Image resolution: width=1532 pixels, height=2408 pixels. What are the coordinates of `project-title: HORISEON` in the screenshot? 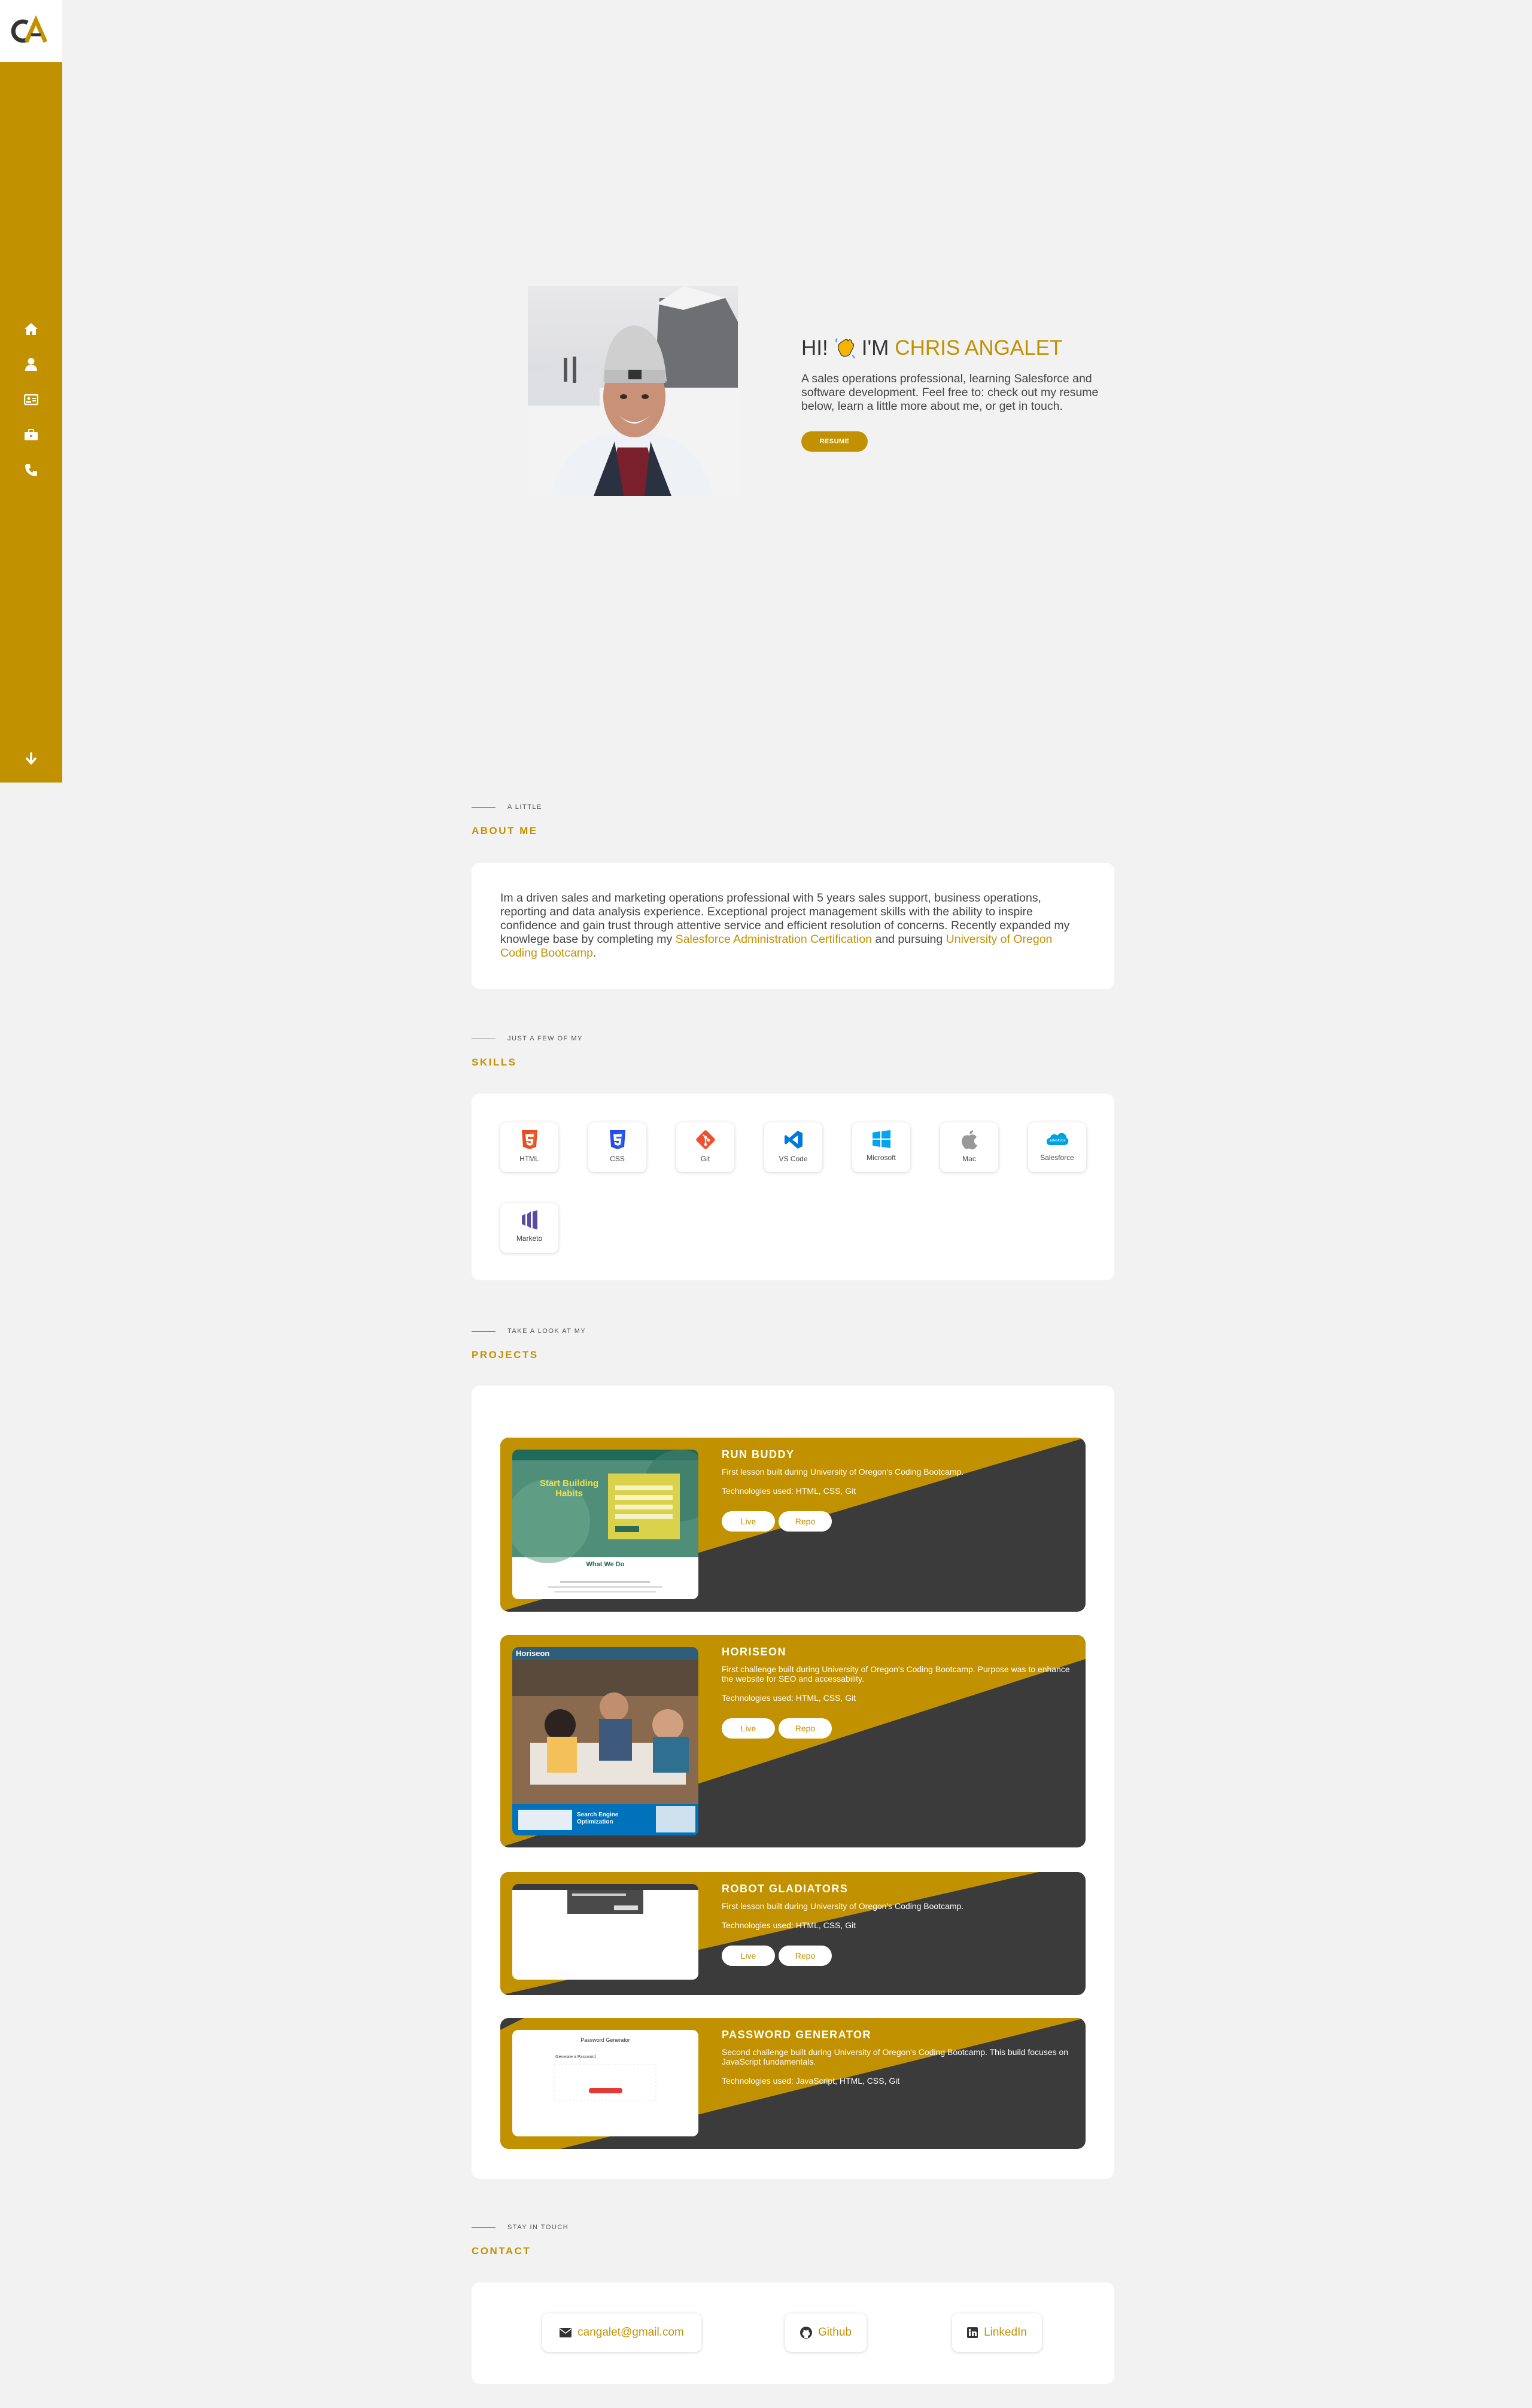 It's located at (754, 1652).